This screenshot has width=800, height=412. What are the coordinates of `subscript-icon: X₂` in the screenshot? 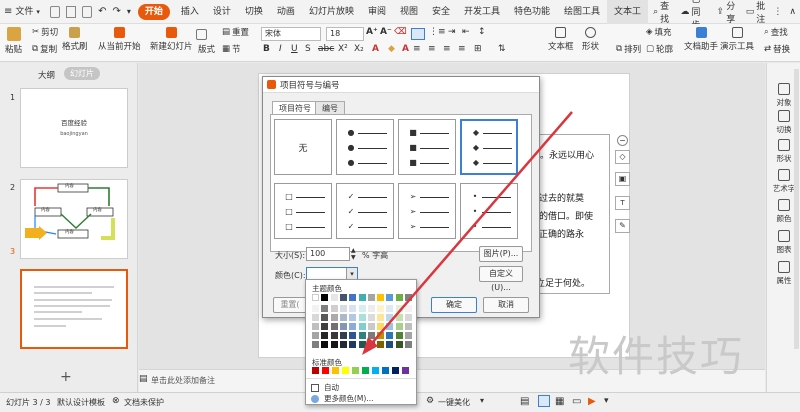 It's located at (359, 49).